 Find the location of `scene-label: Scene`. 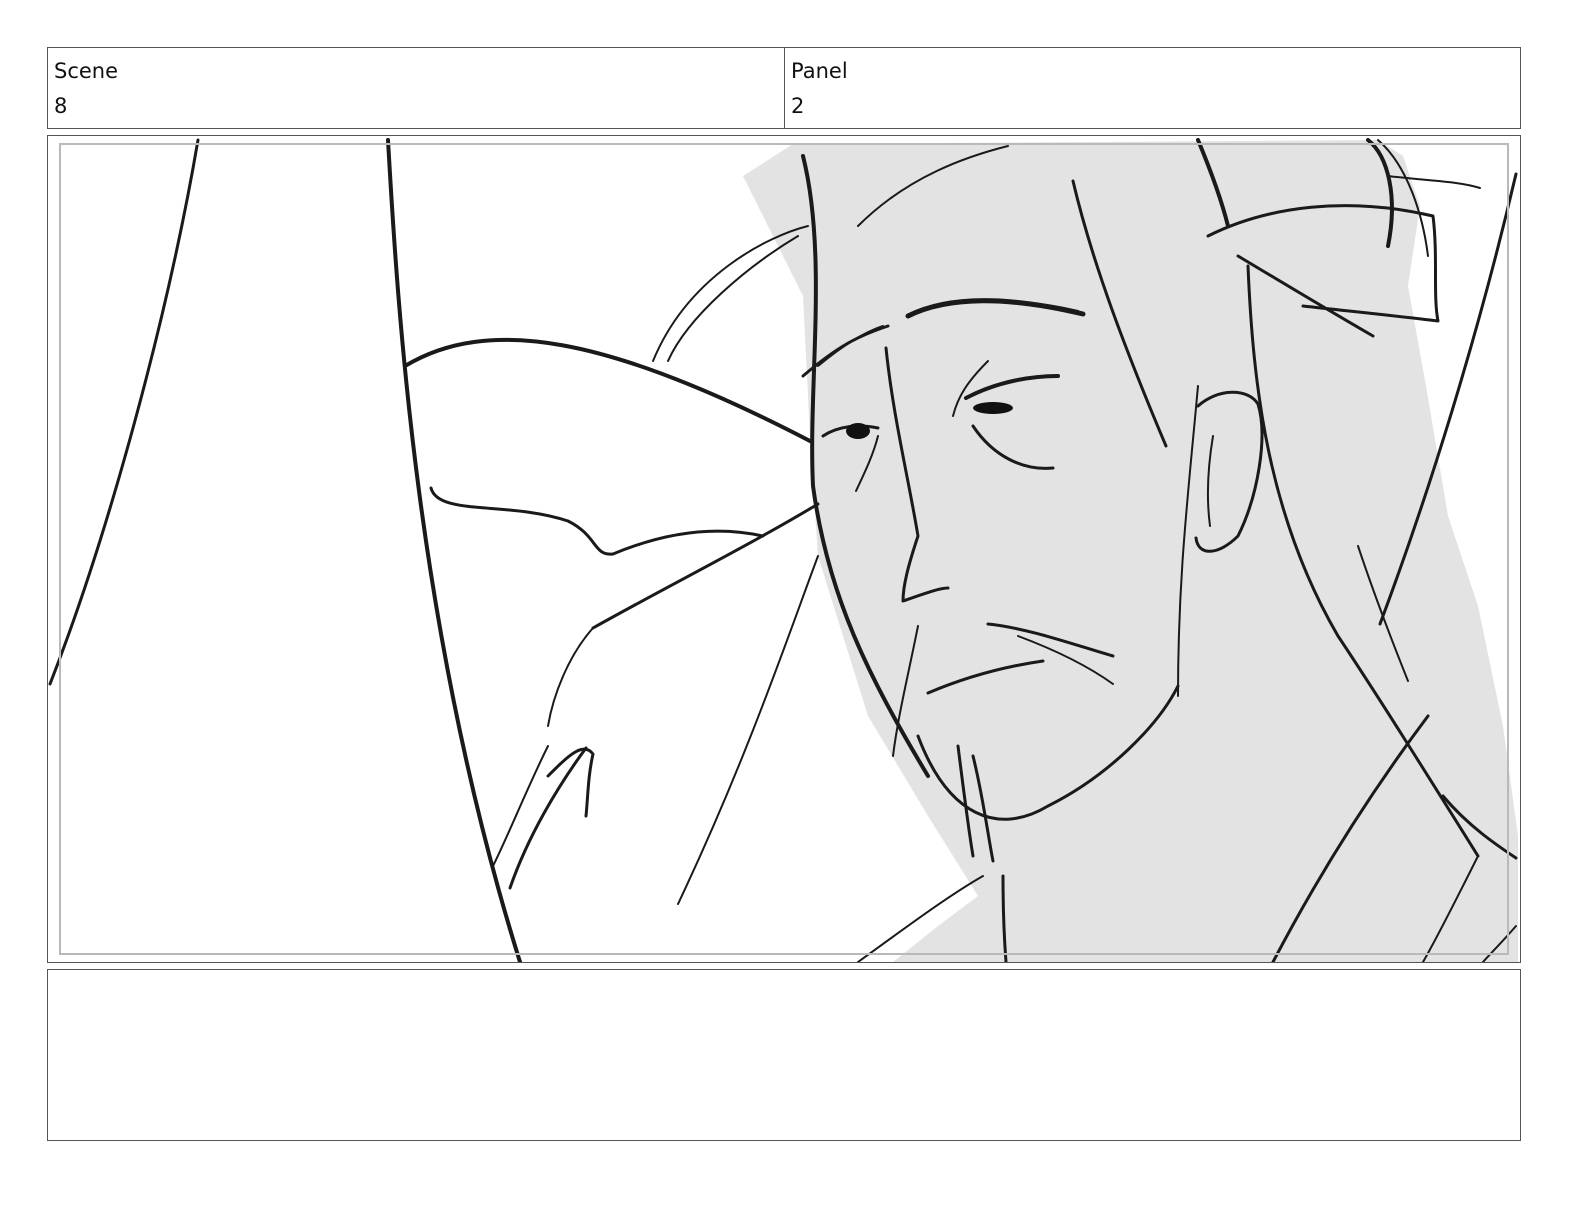

scene-label: Scene is located at coordinates (86, 71).